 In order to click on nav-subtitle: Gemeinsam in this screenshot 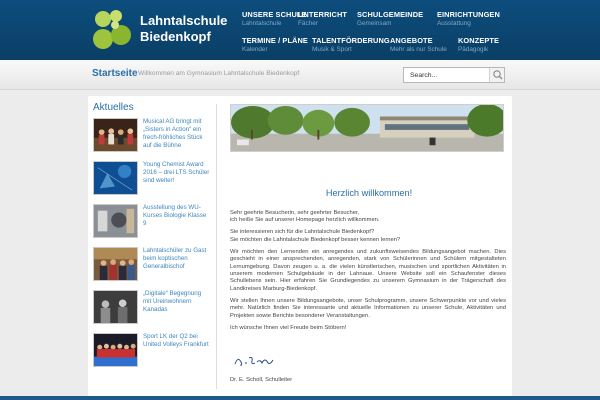, I will do `click(374, 23)`.